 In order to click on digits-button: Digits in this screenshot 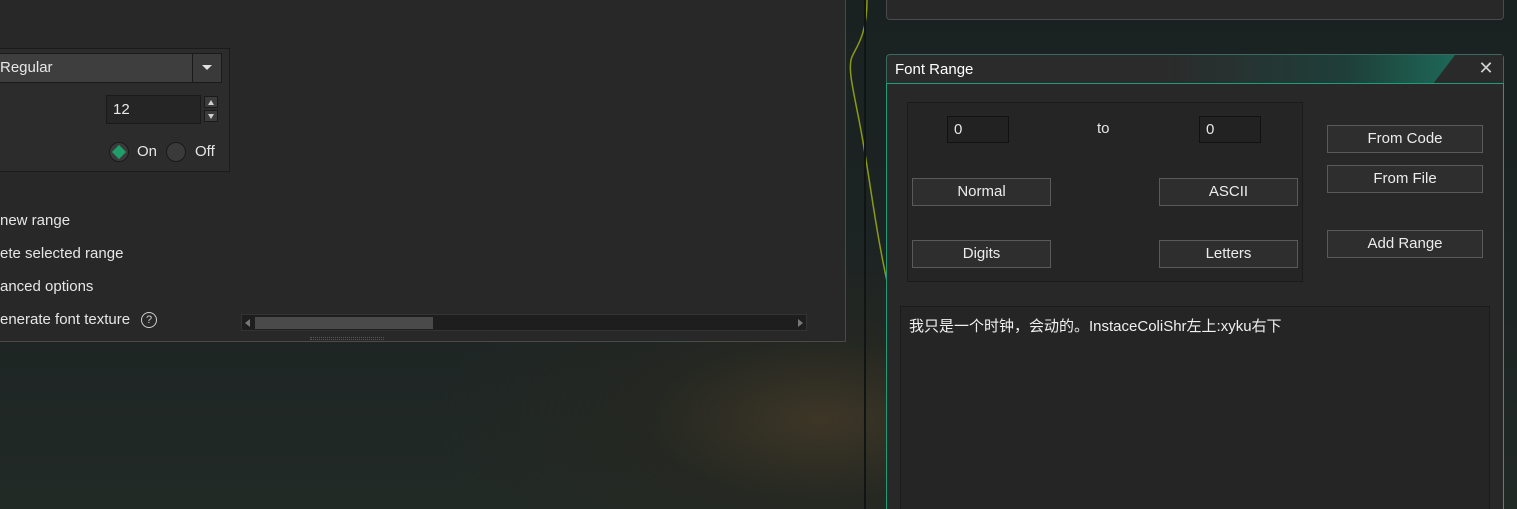, I will do `click(981, 254)`.